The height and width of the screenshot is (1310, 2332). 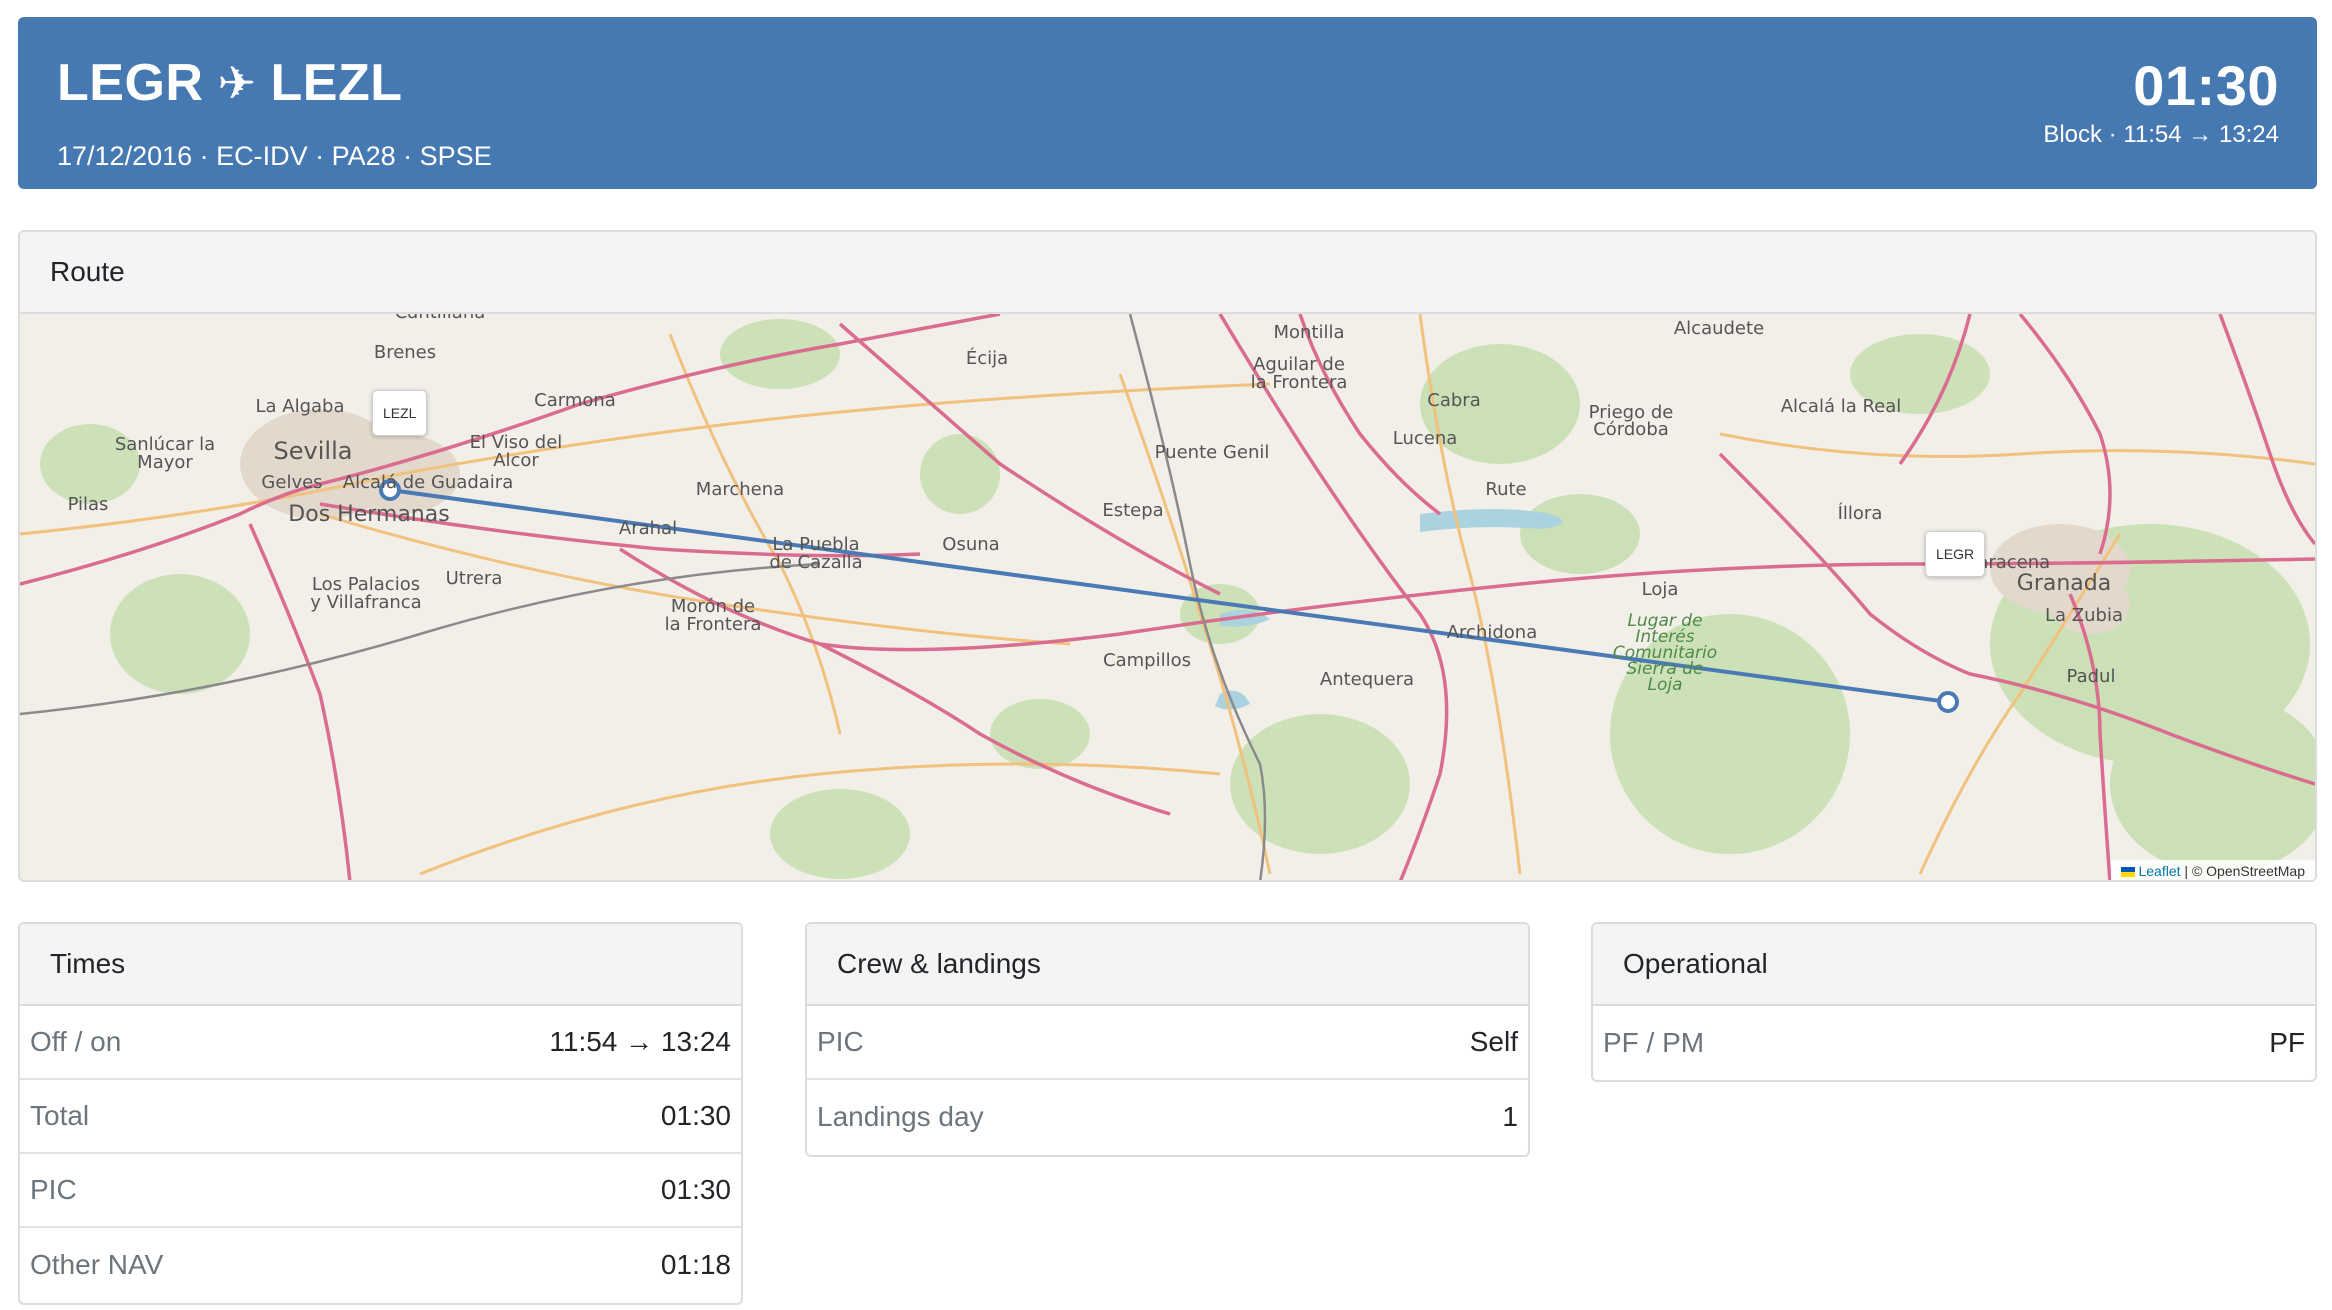 I want to click on svg-text: Dos Hermanas, so click(x=368, y=514).